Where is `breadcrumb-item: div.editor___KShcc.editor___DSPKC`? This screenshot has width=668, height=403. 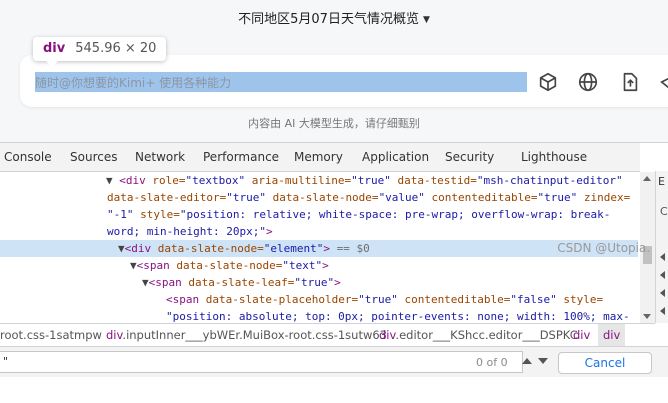
breadcrumb-item: div.editor___KShcc.editor___DSPKC is located at coordinates (478, 335).